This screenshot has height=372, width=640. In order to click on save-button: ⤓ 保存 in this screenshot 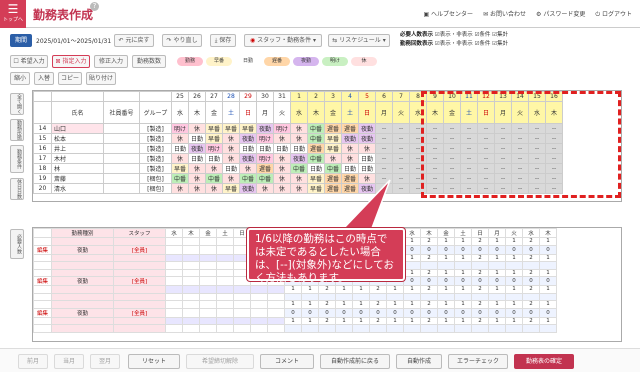, I will do `click(223, 40)`.